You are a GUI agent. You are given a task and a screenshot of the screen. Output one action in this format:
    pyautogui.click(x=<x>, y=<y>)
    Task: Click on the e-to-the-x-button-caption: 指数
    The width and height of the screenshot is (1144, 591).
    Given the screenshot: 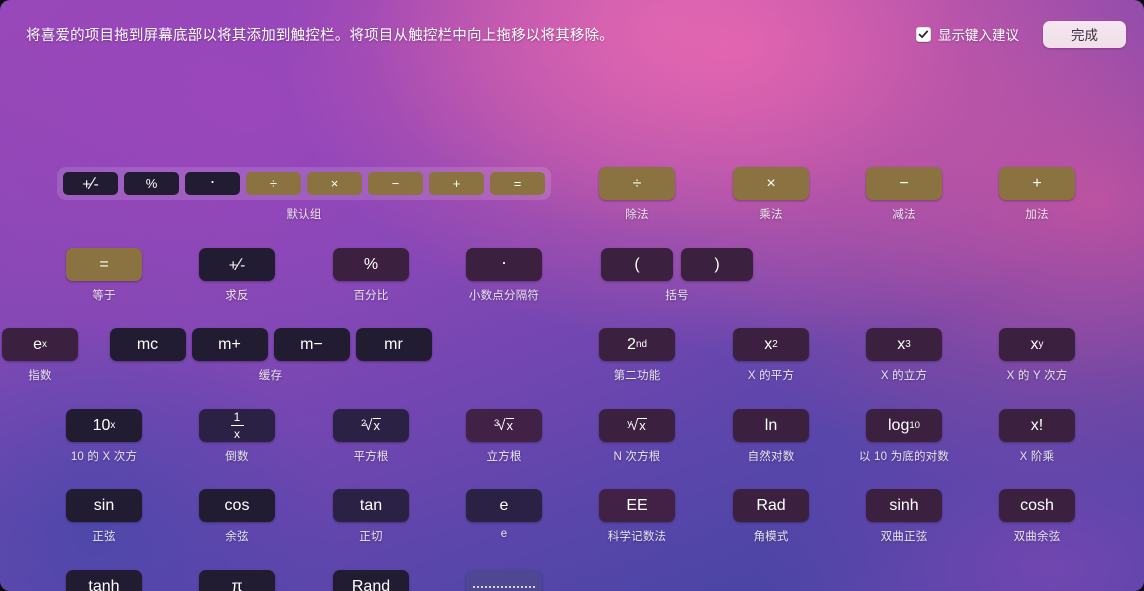 What is the action you would take?
    pyautogui.click(x=40, y=376)
    